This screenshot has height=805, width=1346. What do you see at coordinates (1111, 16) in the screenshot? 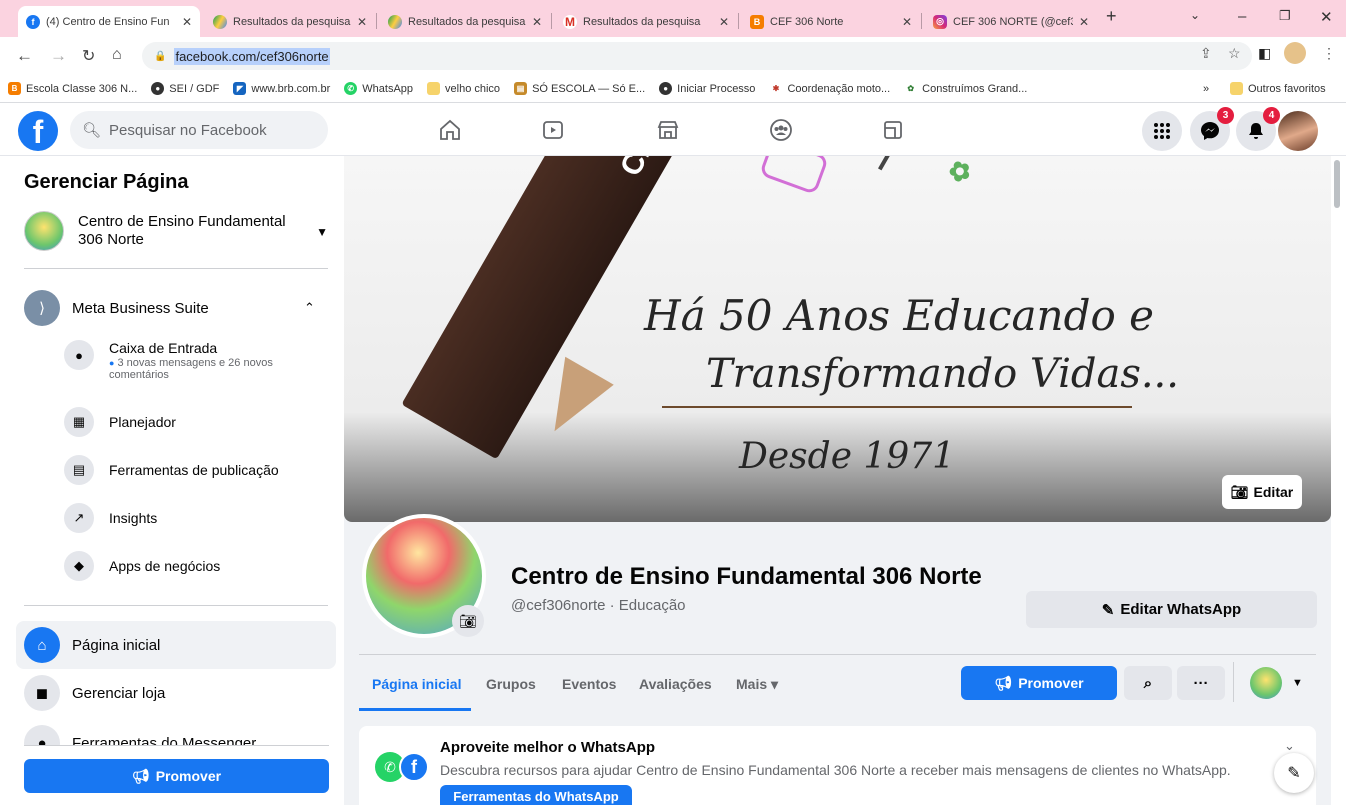
I see `new-tab-button: +` at bounding box center [1111, 16].